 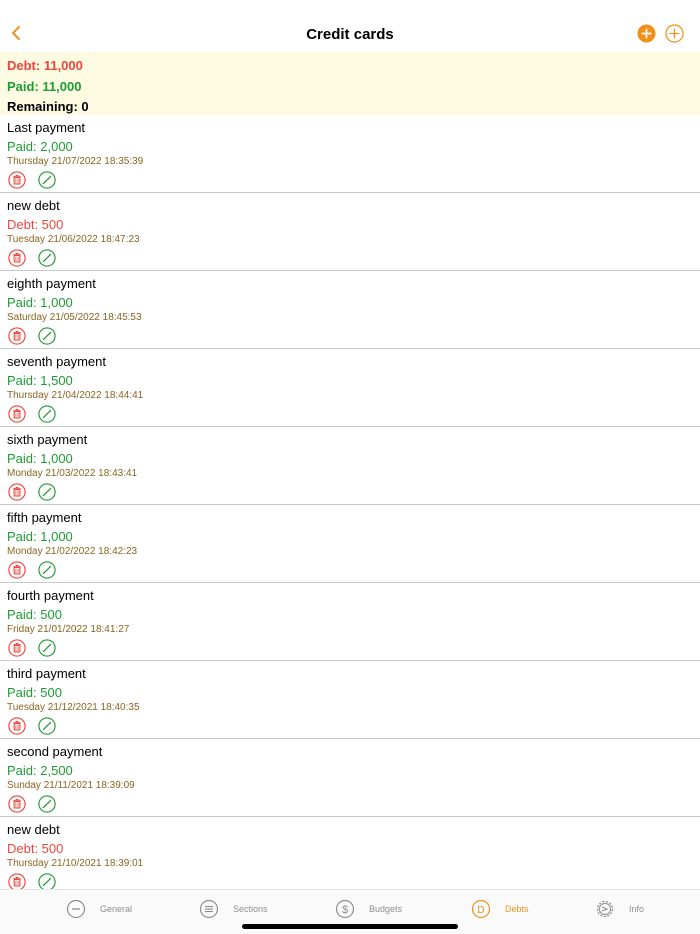 What do you see at coordinates (350, 34) in the screenshot?
I see `page-title: Credit cards` at bounding box center [350, 34].